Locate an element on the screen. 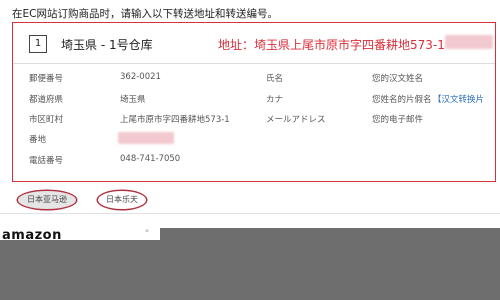 This screenshot has width=500, height=300. instruction-text: 在EC网站订购商品时，请输入以下转送地址和转送编号。 is located at coordinates (145, 14).